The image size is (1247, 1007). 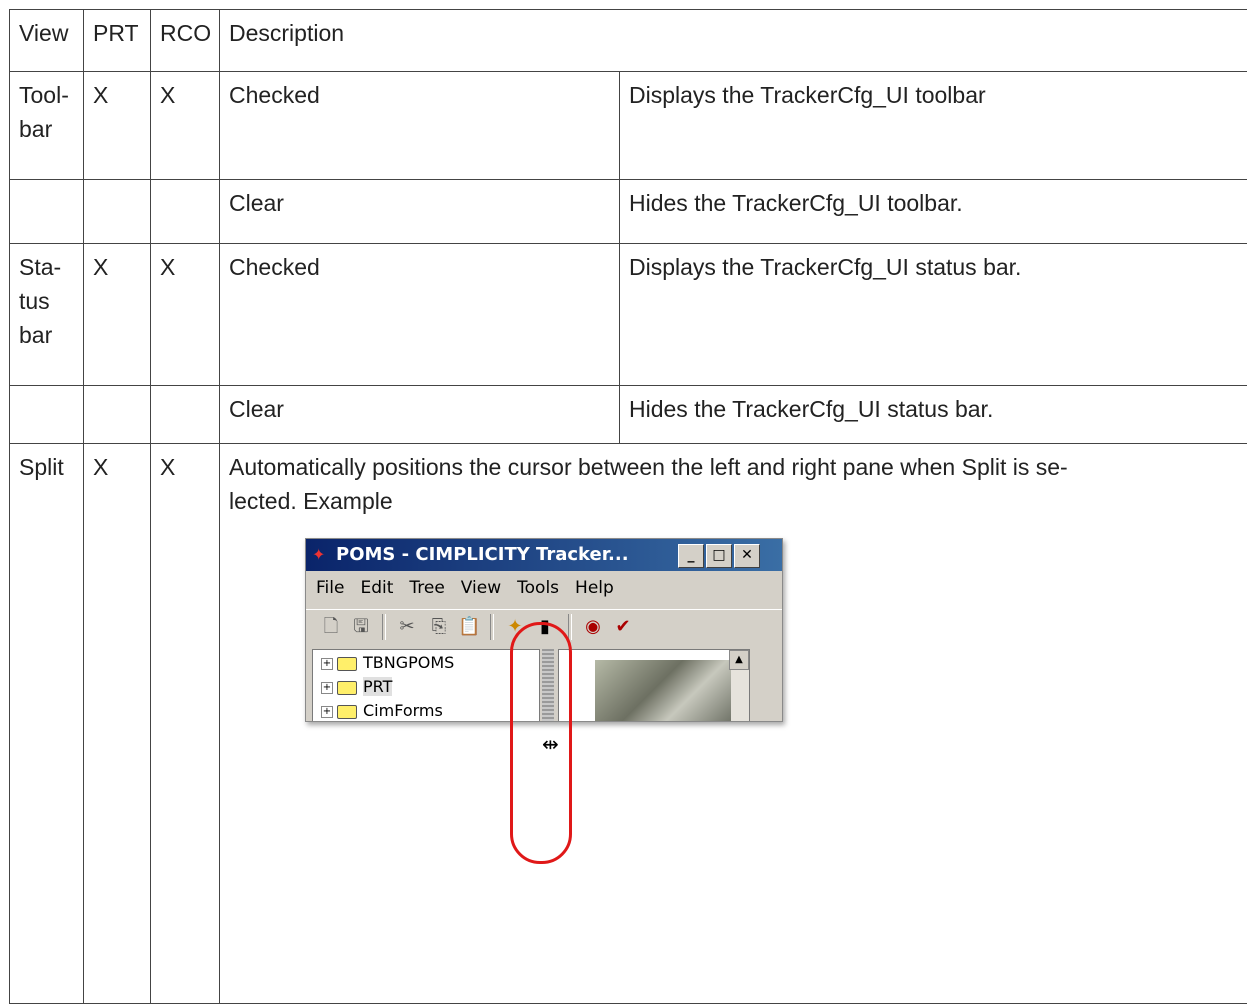 I want to click on view-cell: Split, so click(x=46, y=723).